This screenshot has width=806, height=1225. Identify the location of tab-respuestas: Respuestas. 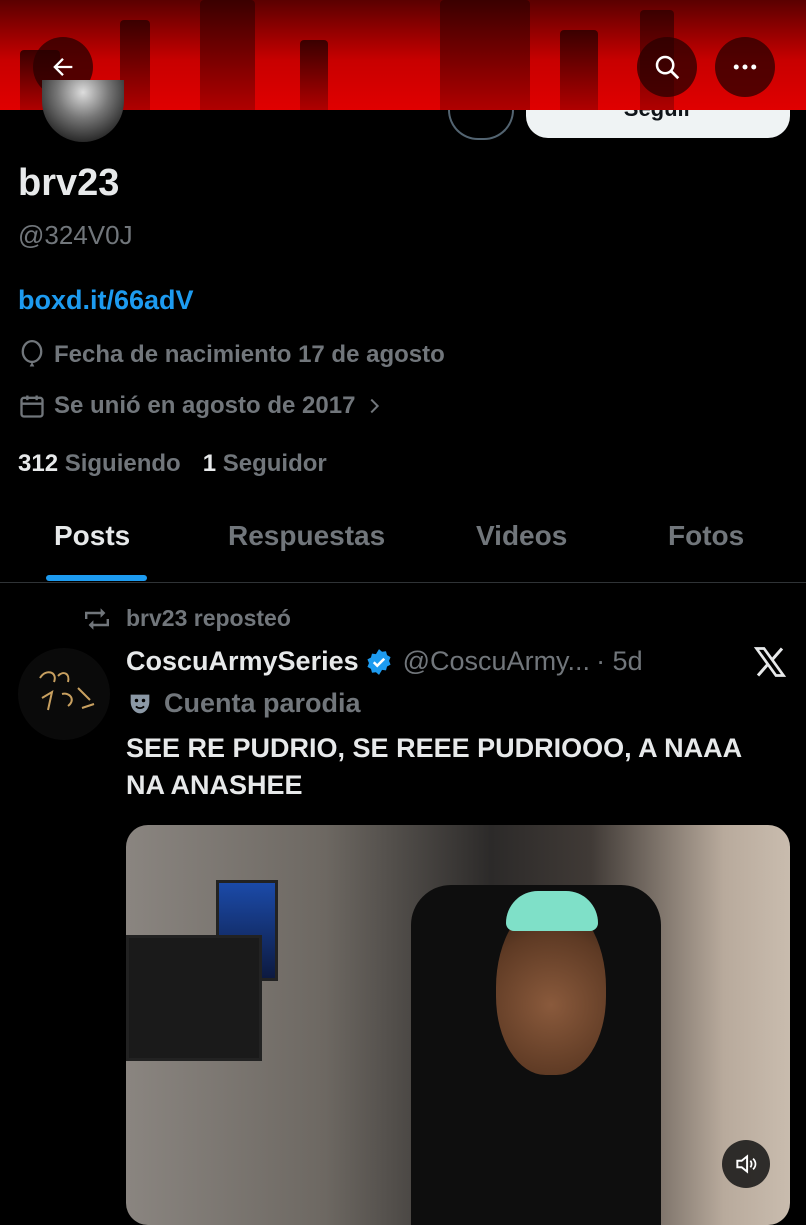
(306, 536).